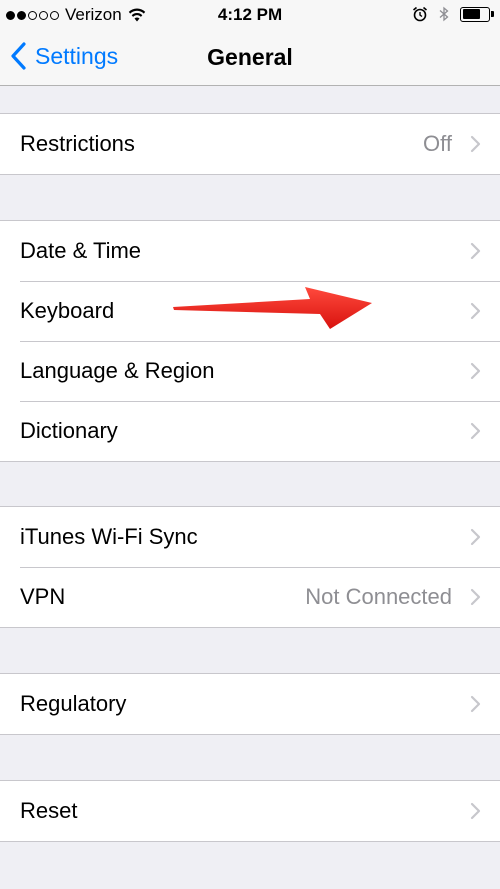  Describe the element at coordinates (492, 14) in the screenshot. I see `battery-tip` at that location.